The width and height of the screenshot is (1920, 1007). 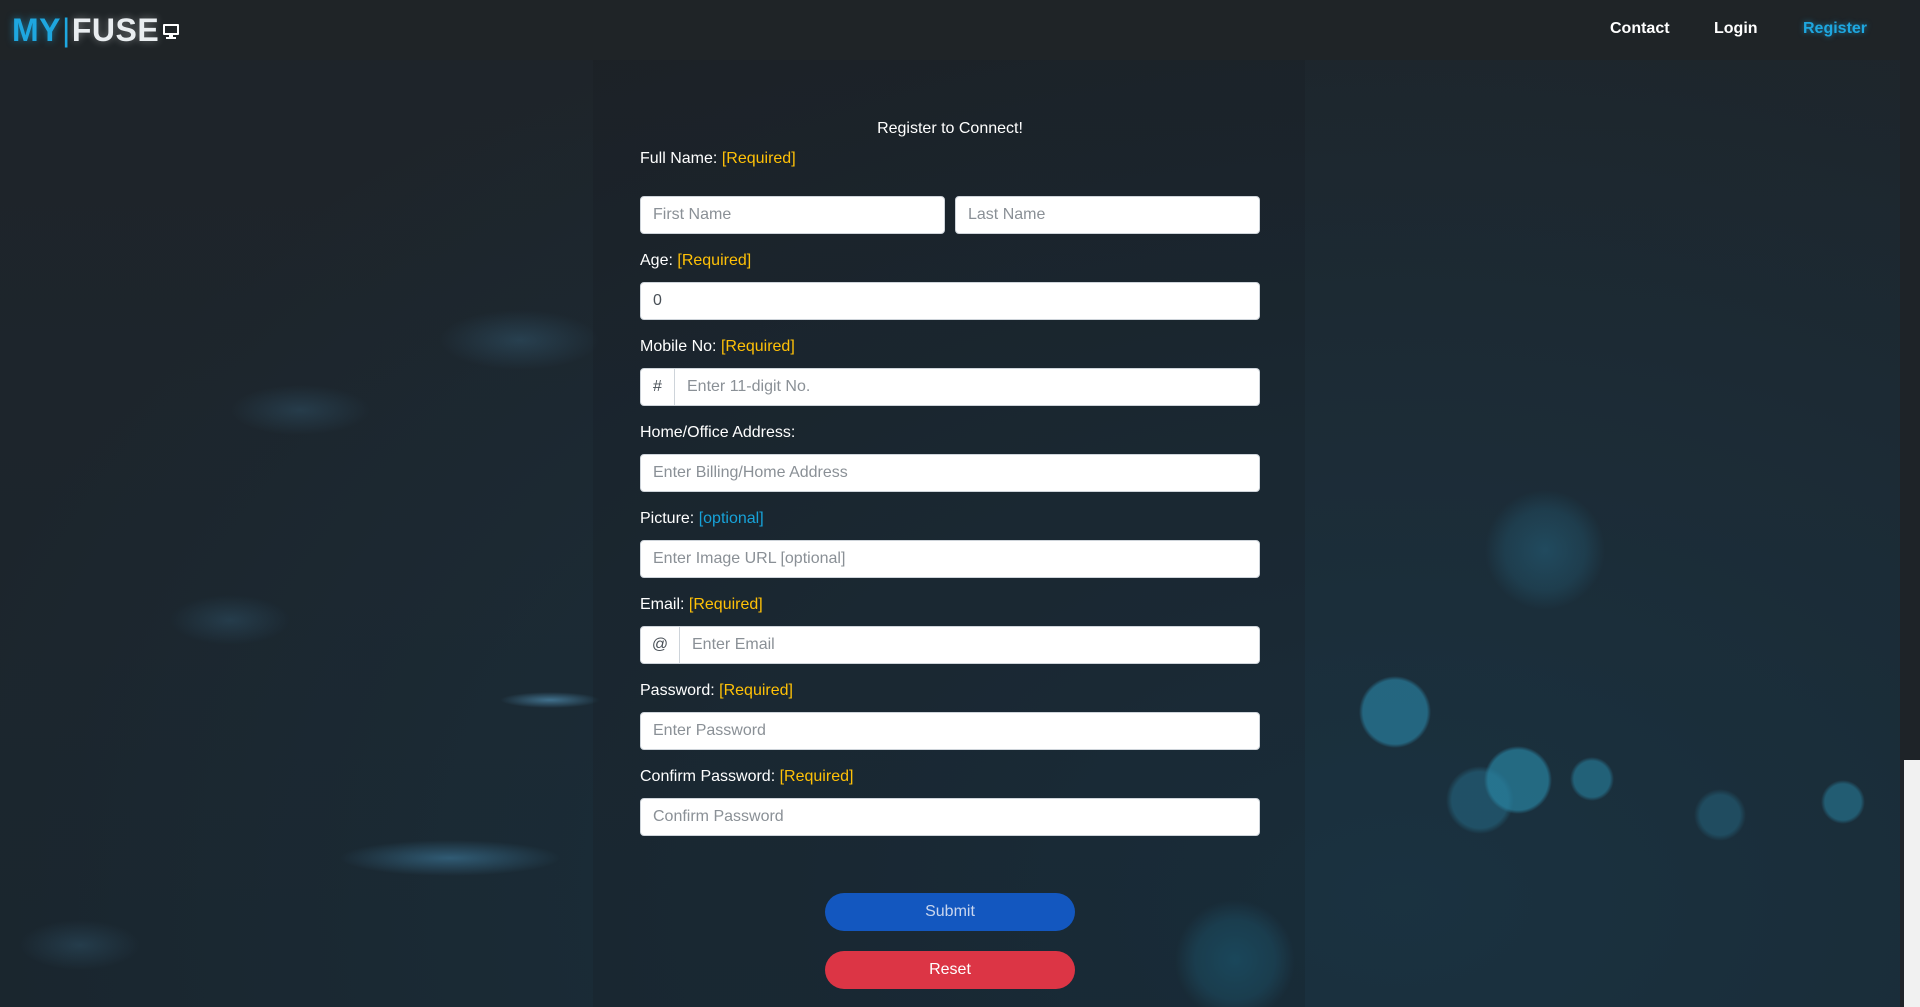 I want to click on mobile-input, so click(x=967, y=387).